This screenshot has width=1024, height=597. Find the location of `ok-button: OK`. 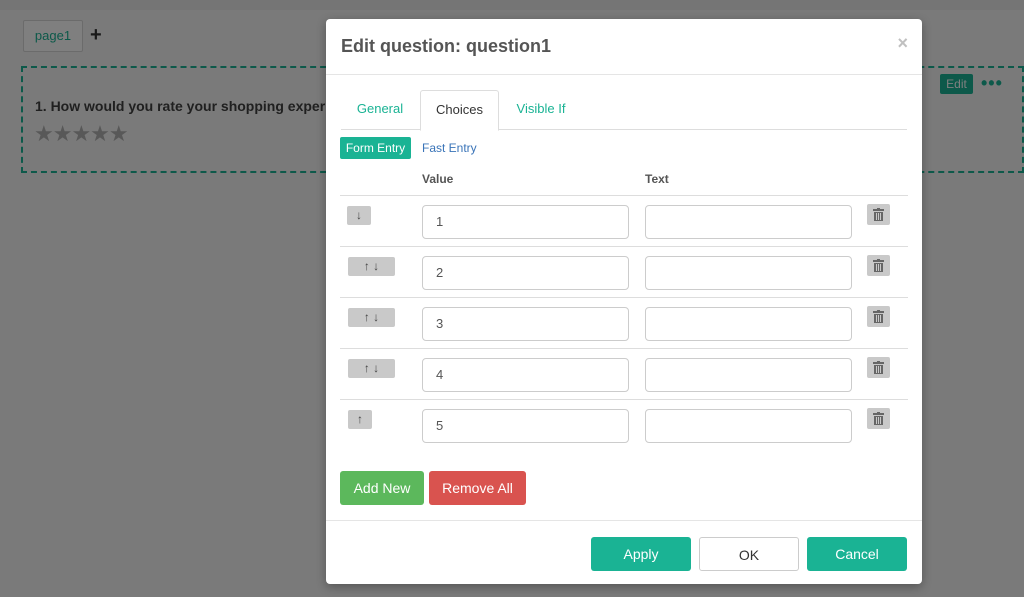

ok-button: OK is located at coordinates (749, 554).